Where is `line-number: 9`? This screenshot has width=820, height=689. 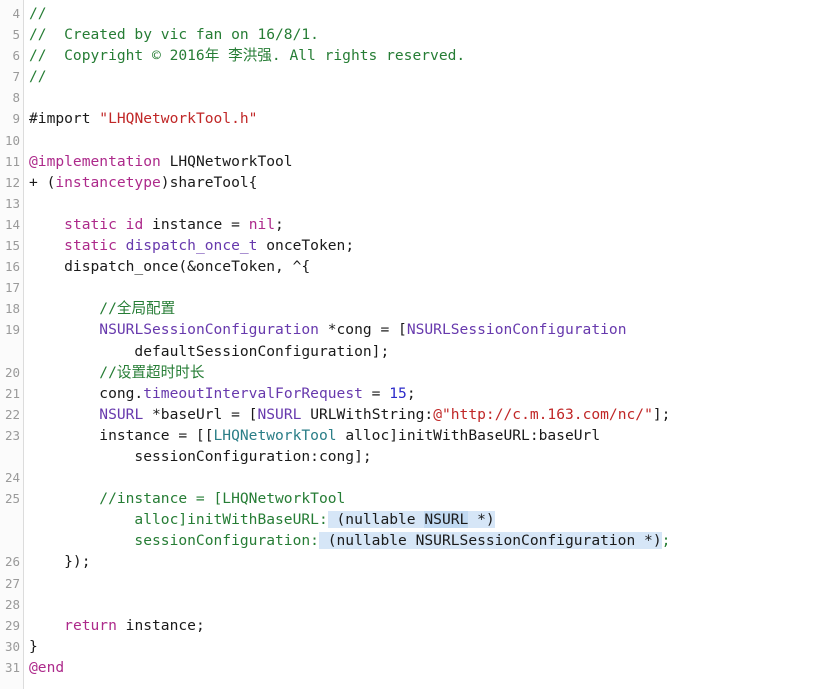
line-number: 9 is located at coordinates (16, 119).